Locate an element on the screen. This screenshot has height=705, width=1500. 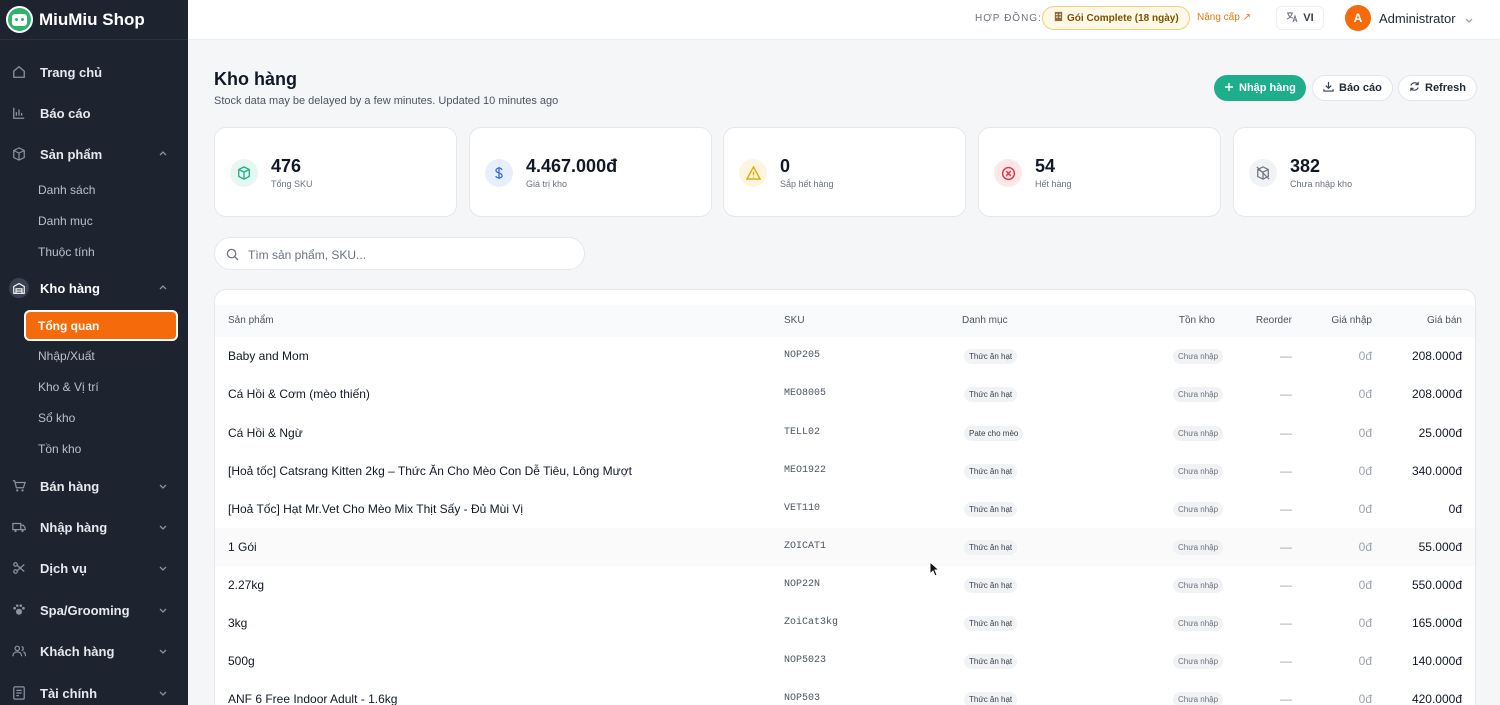
warning-icon is located at coordinates (753, 173).